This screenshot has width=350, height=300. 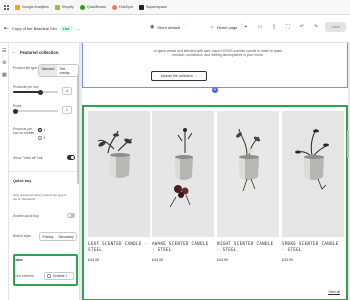 What do you see at coordinates (44, 171) in the screenshot?
I see `divider` at bounding box center [44, 171].